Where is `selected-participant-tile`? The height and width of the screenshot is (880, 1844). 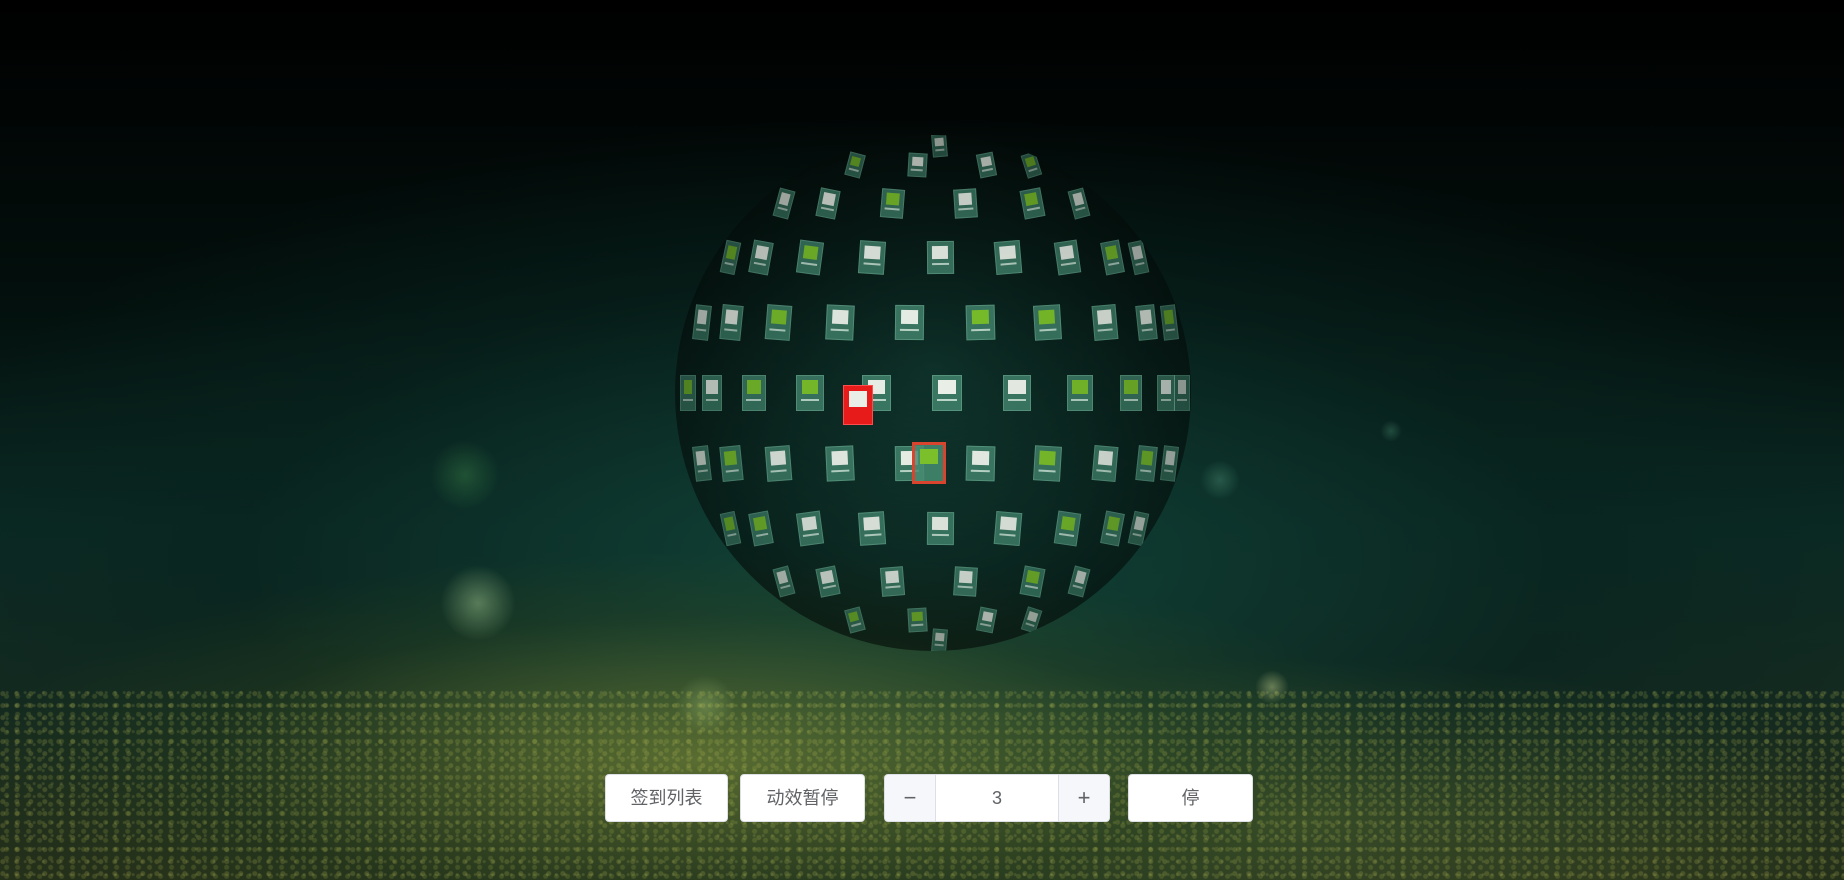
selected-participant-tile is located at coordinates (929, 463).